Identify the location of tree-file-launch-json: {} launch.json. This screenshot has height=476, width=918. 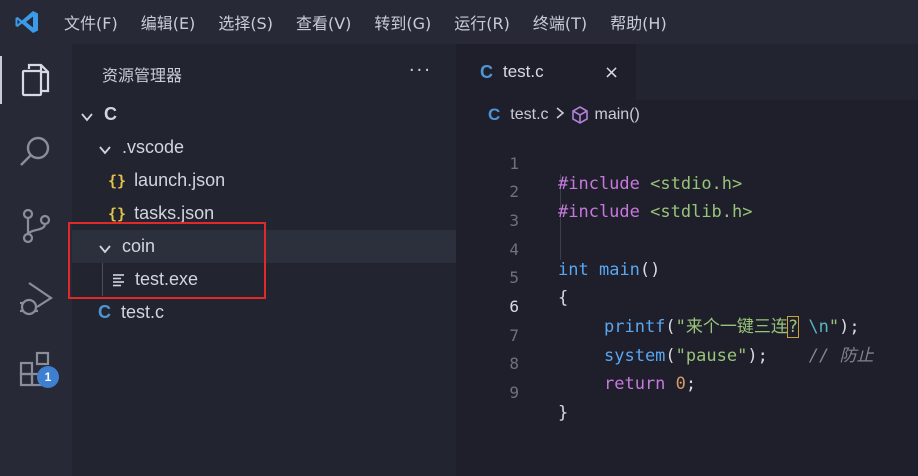
(264, 180).